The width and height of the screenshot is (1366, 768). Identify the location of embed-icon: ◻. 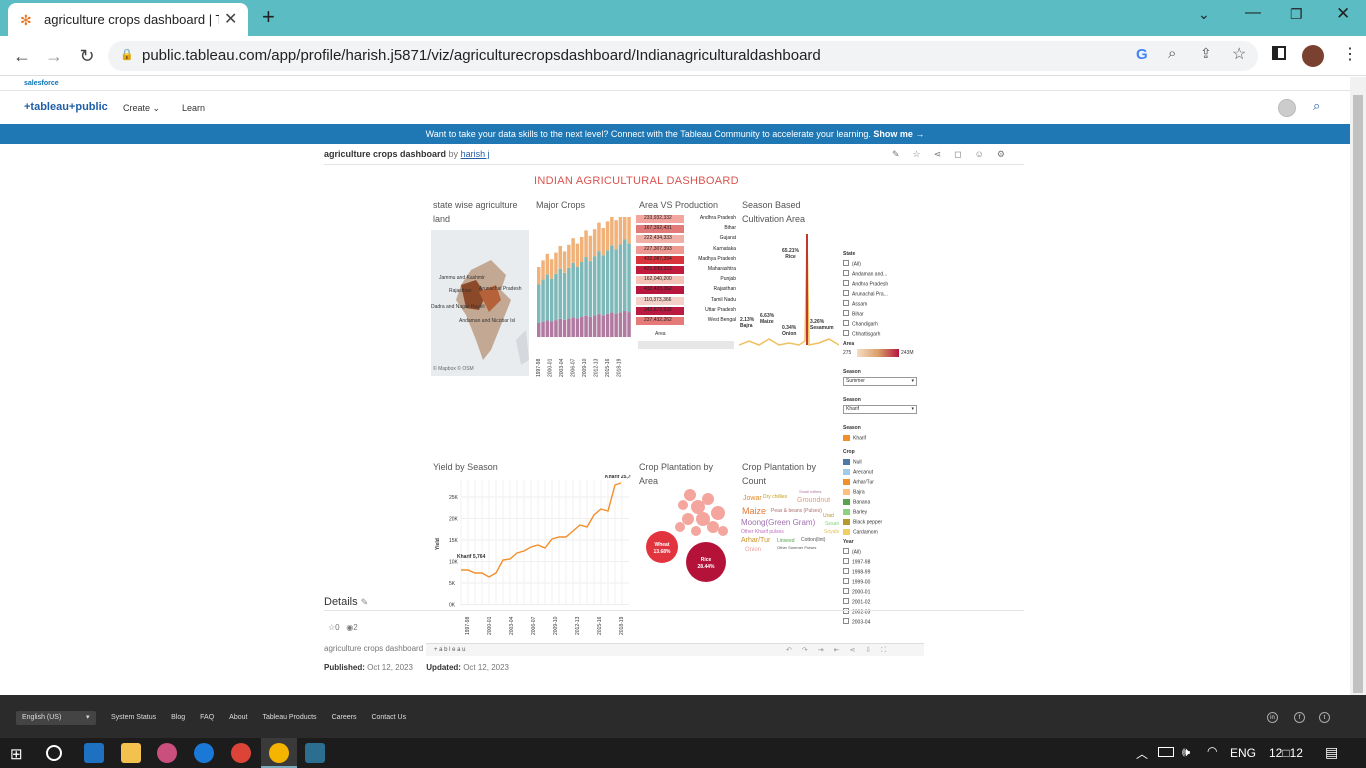
(964, 154).